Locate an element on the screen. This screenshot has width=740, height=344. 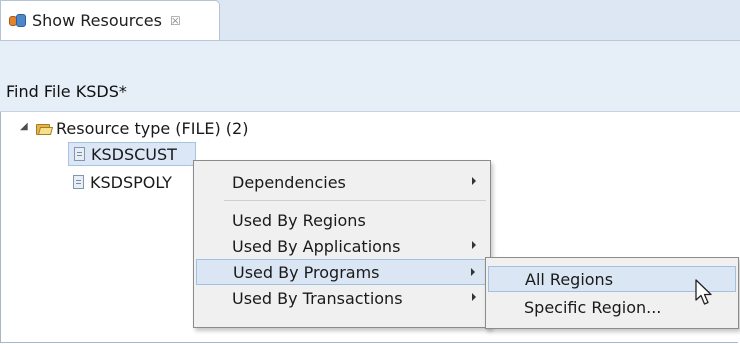
page-title: Find File KSDS* is located at coordinates (66, 91).